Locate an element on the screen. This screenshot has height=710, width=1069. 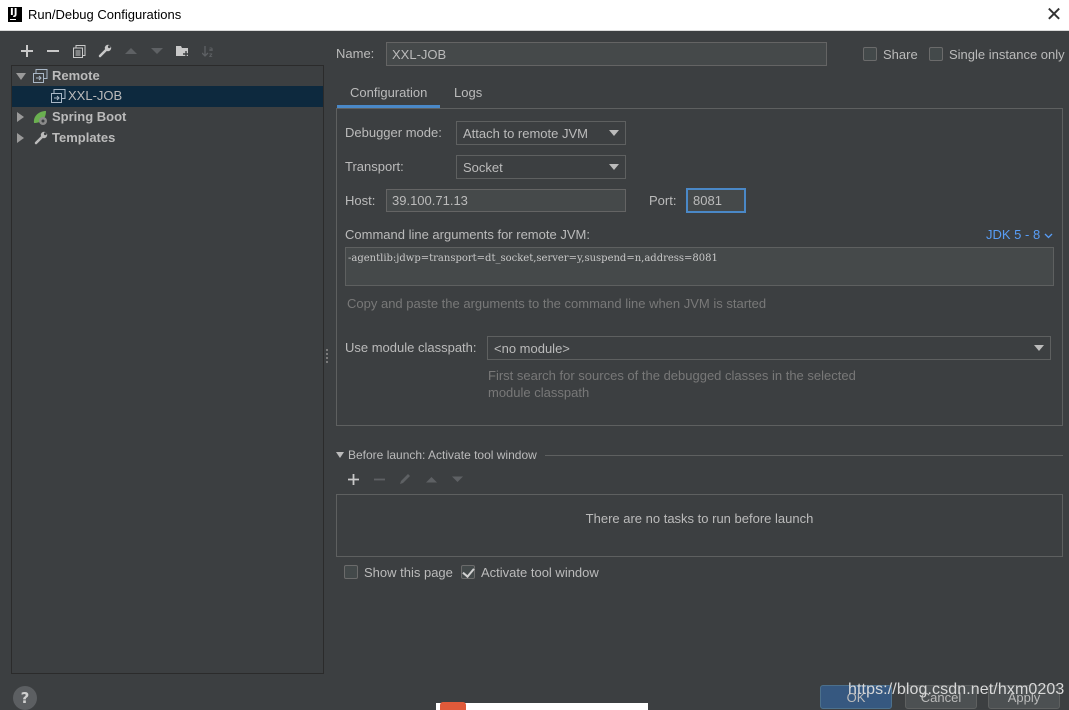
tab-logs: Logs is located at coordinates (468, 92).